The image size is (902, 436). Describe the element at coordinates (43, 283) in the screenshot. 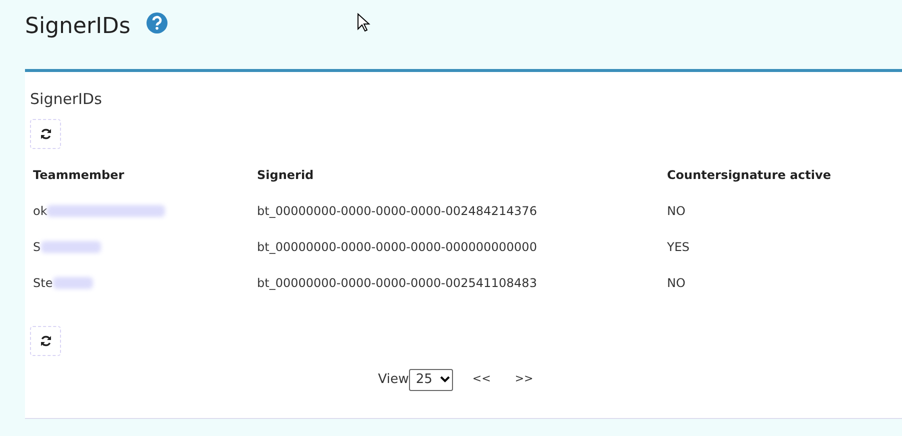

I see `table-cell-text: Ste` at that location.